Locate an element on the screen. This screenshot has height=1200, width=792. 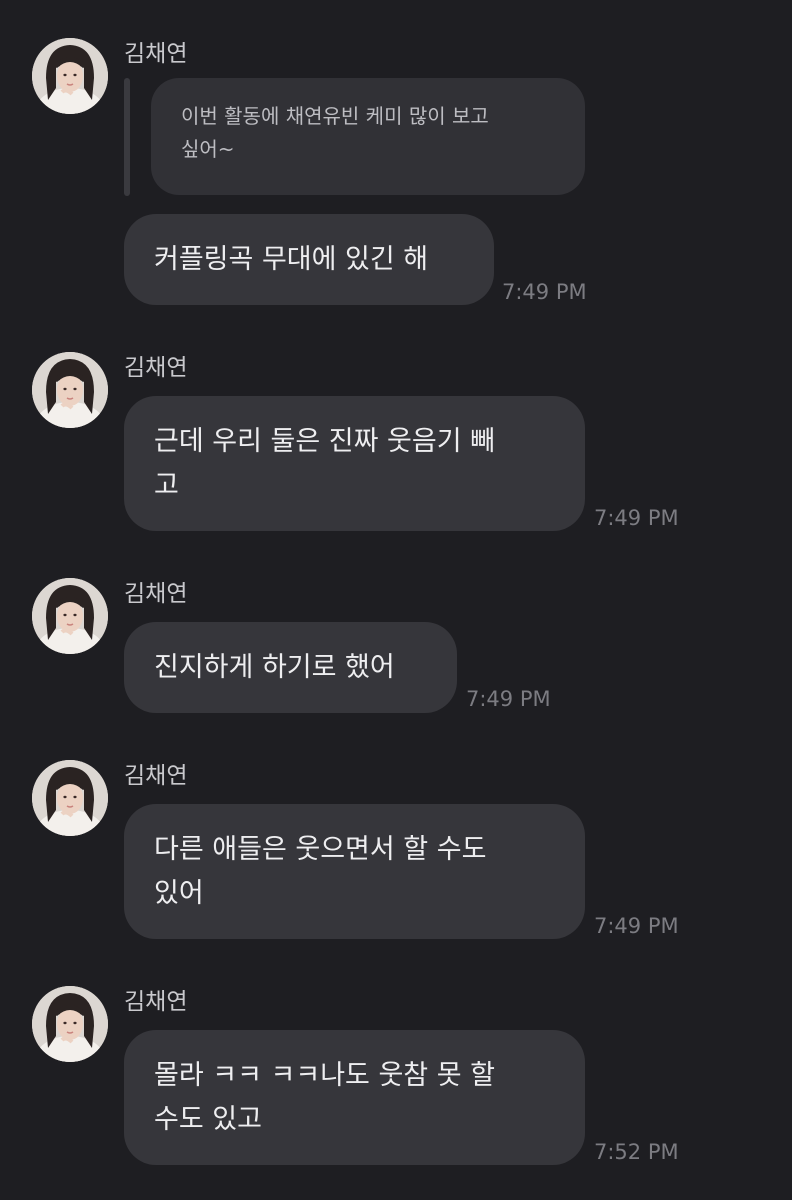
message-bubble: 커플링곡 무대에 있긴 해 is located at coordinates (309, 259).